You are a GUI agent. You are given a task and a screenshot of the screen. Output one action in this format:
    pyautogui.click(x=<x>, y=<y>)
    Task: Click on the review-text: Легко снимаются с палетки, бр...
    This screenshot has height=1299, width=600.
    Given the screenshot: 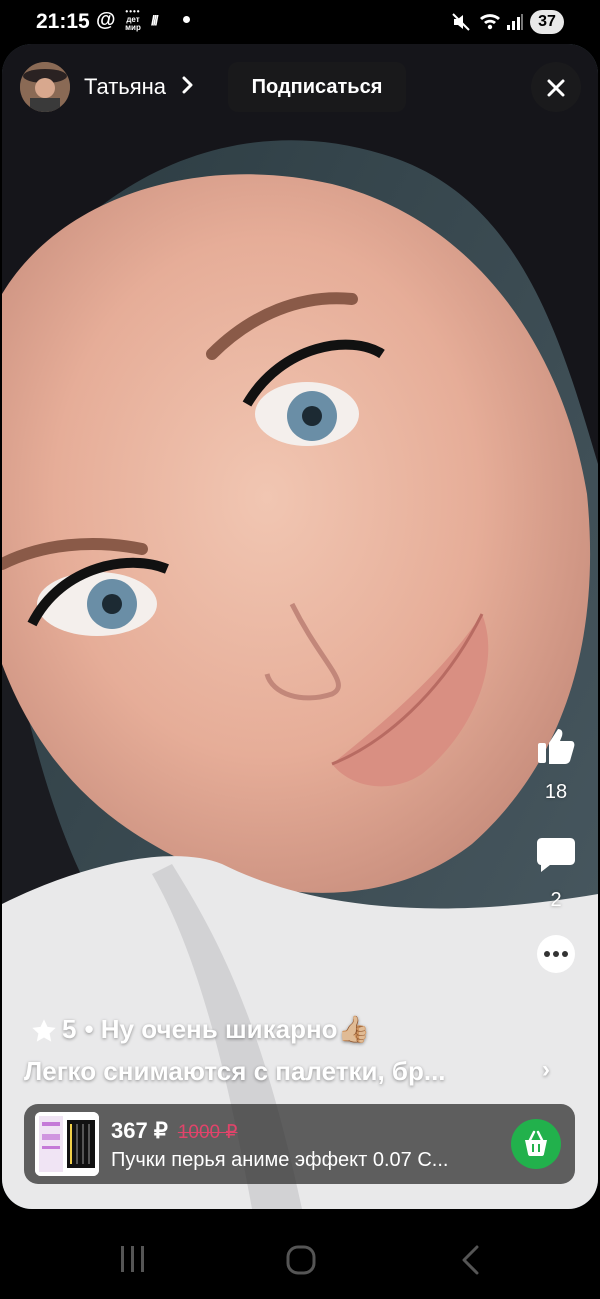 What is the action you would take?
    pyautogui.click(x=235, y=1071)
    